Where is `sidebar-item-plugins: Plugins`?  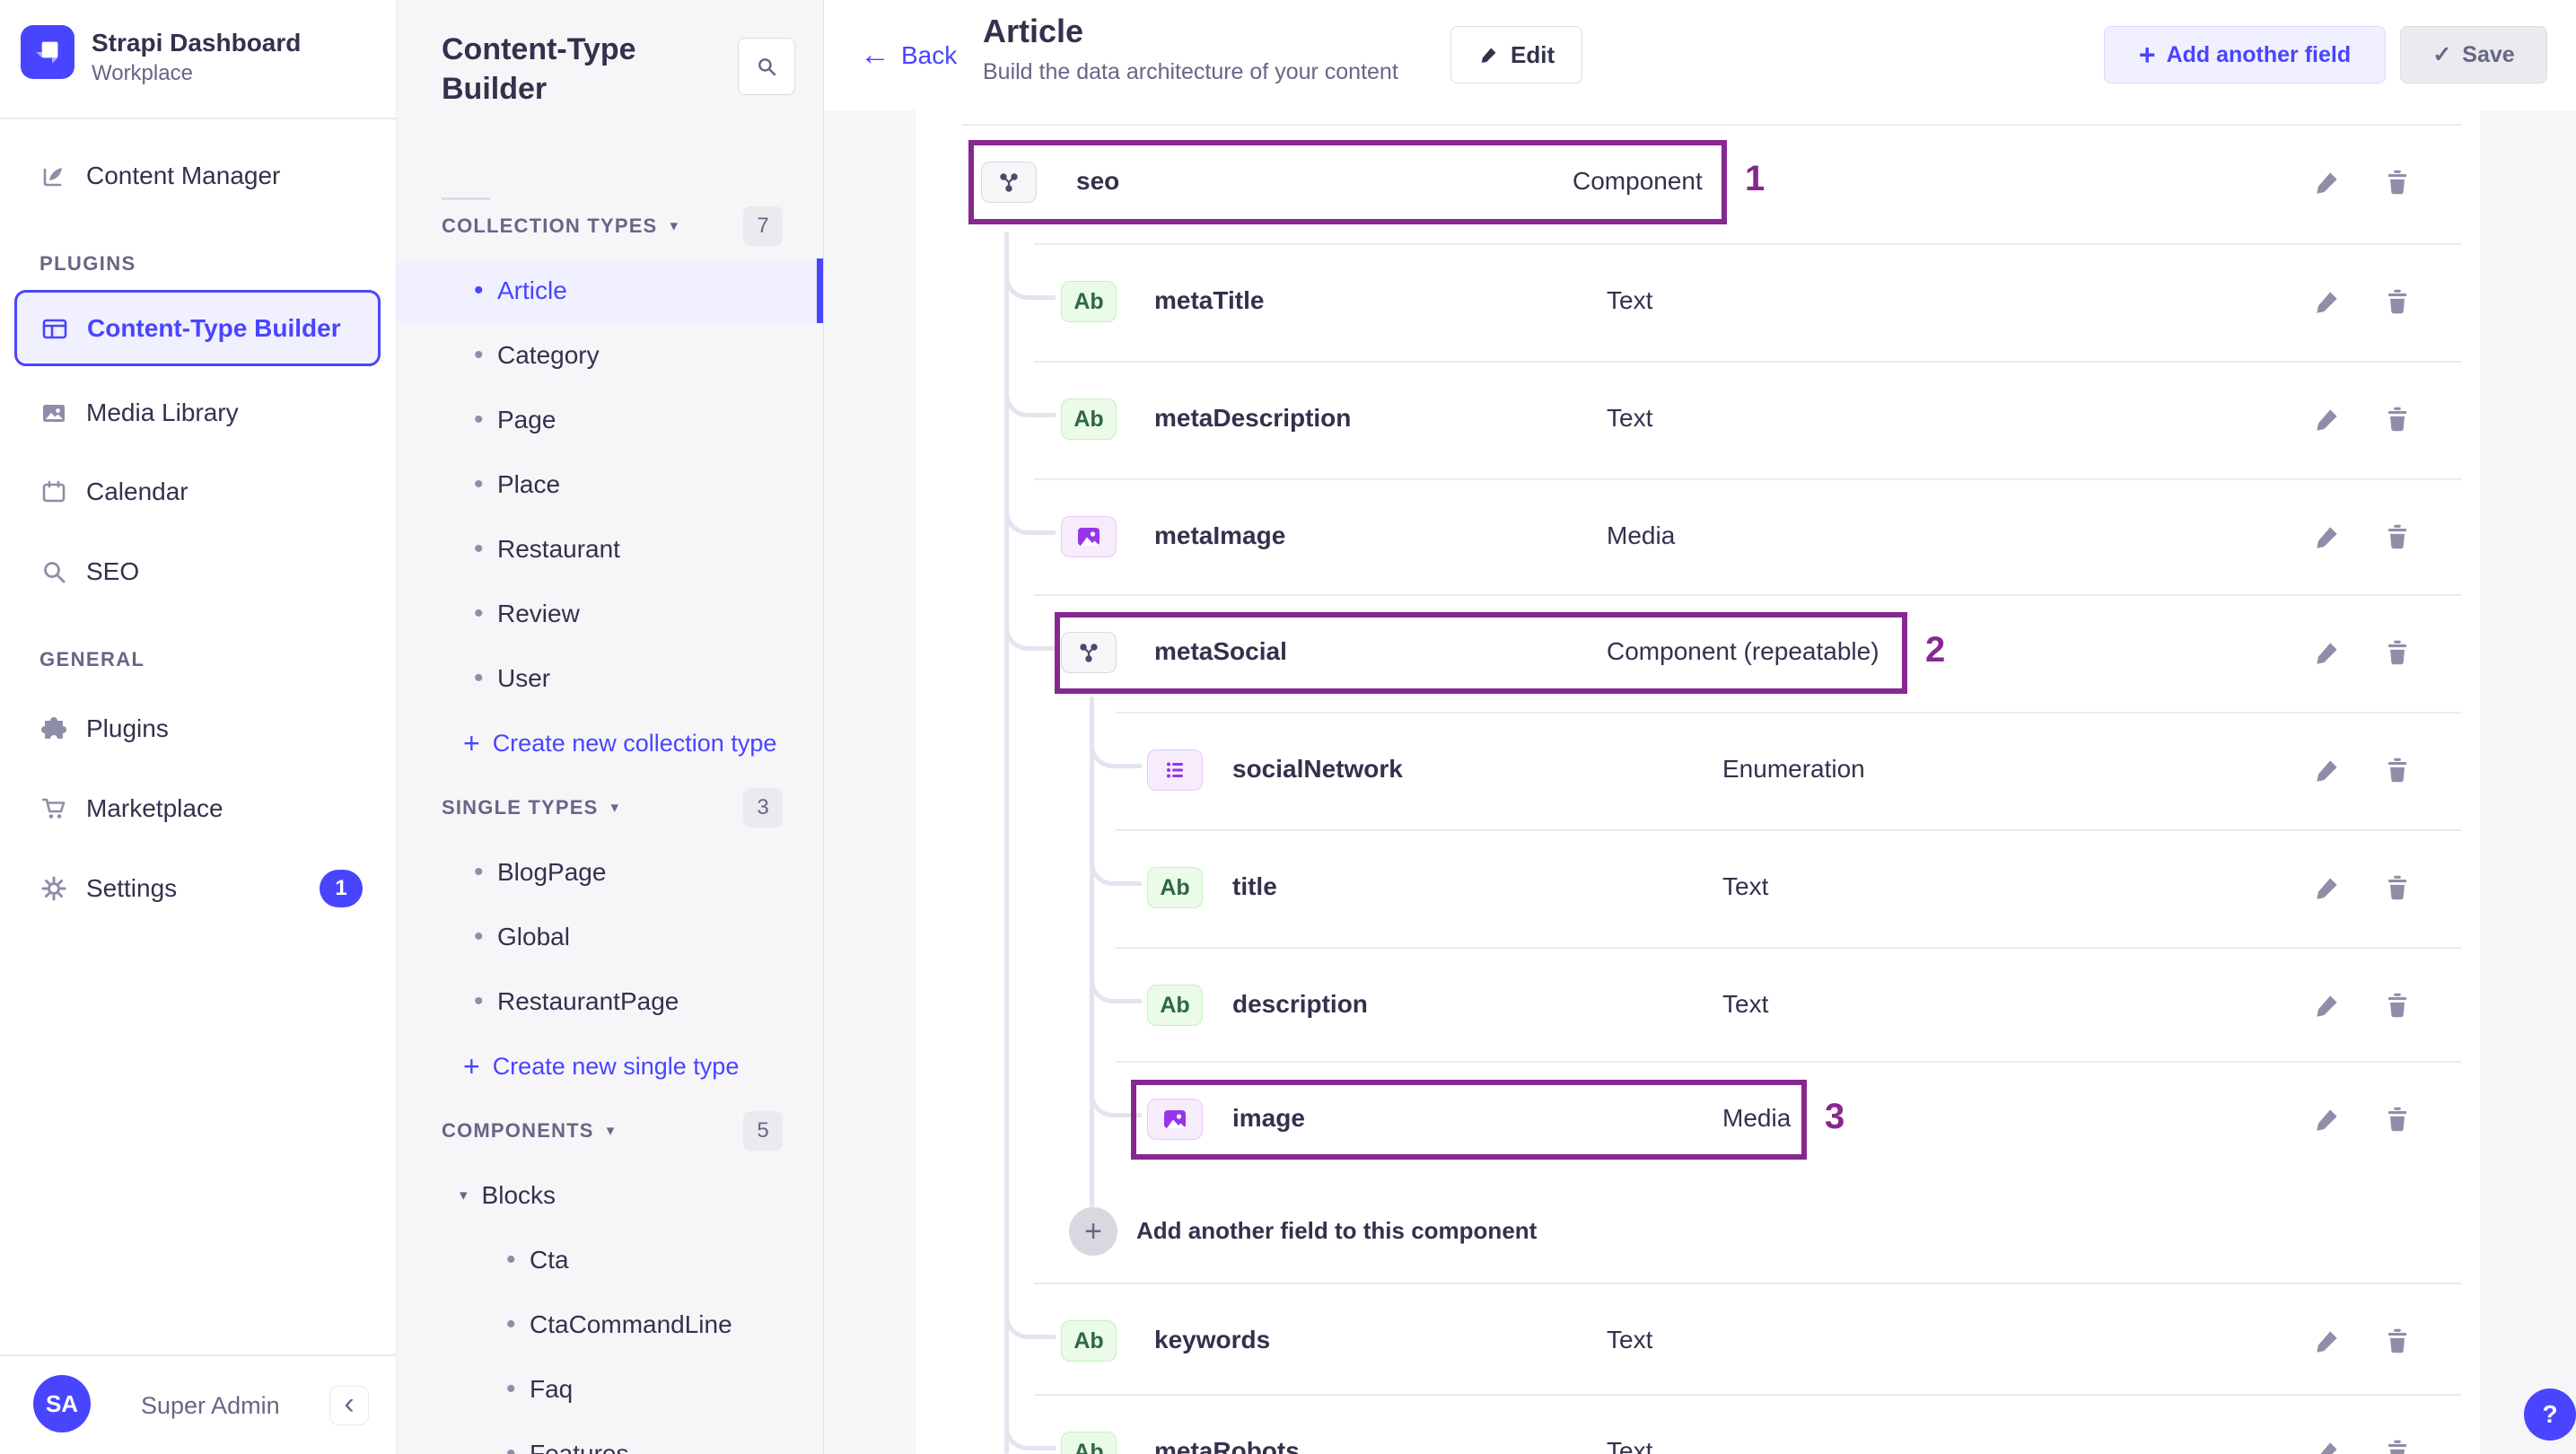 sidebar-item-plugins: Plugins is located at coordinates (198, 729).